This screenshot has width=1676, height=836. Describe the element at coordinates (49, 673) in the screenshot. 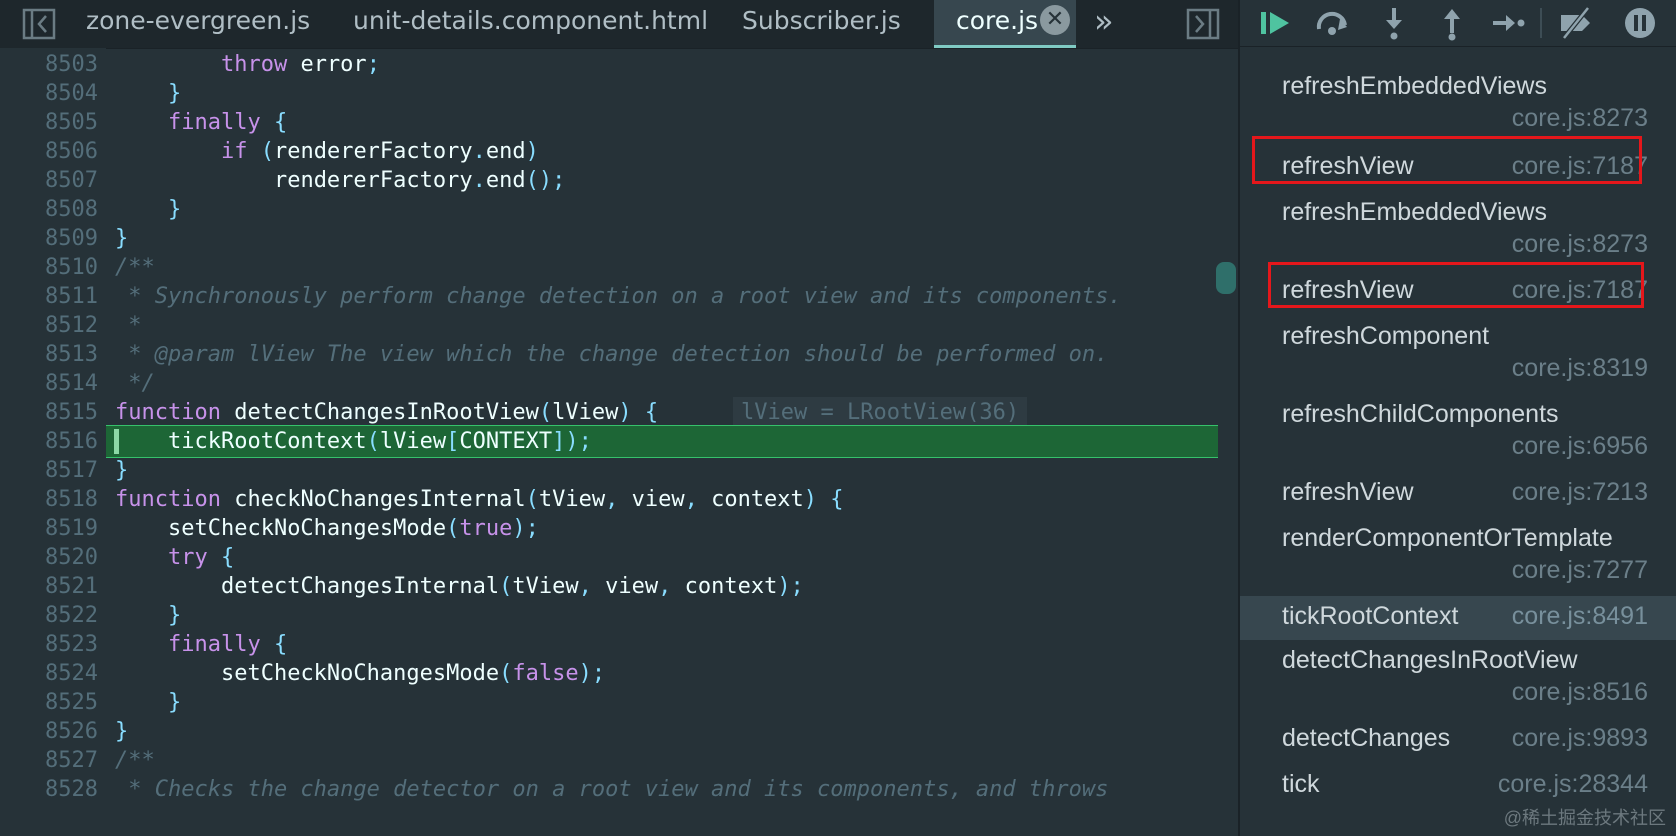

I see `line-number: 8524` at that location.